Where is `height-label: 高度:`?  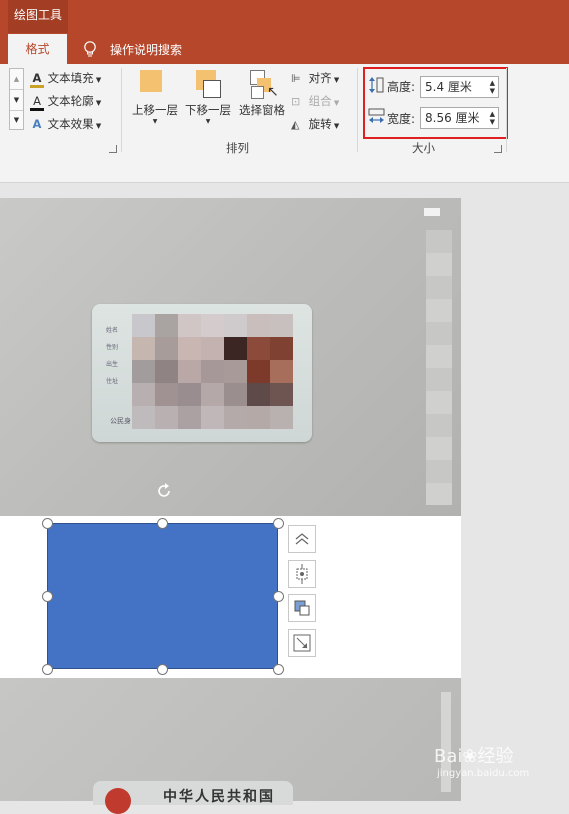 height-label: 高度: is located at coordinates (401, 87).